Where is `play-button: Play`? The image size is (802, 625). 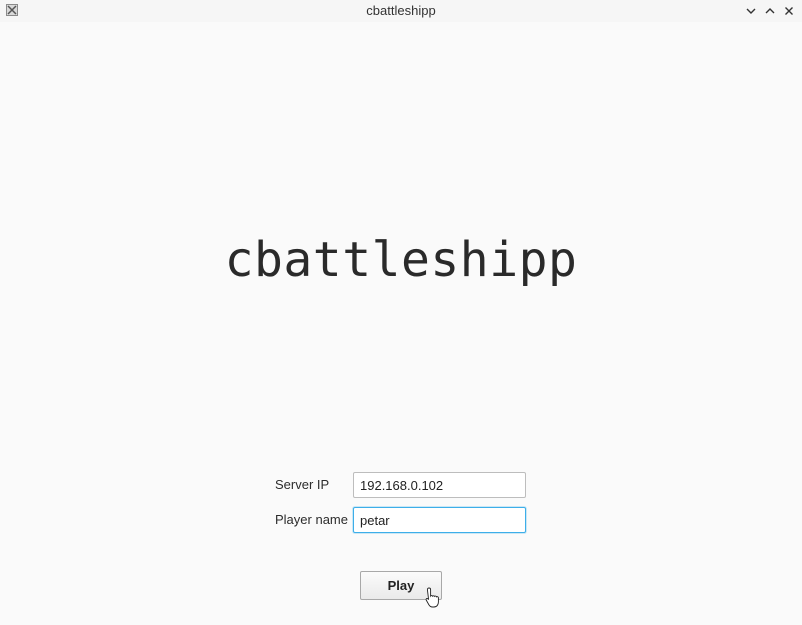 play-button: Play is located at coordinates (401, 585).